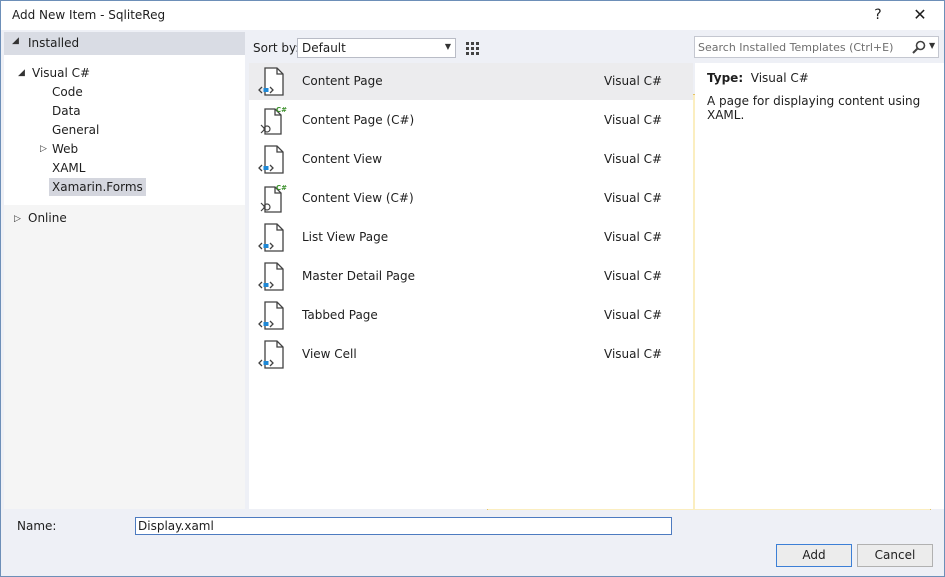 The height and width of the screenshot is (577, 945). I want to click on visual-csharp-expand-icon: ◢, so click(21, 73).